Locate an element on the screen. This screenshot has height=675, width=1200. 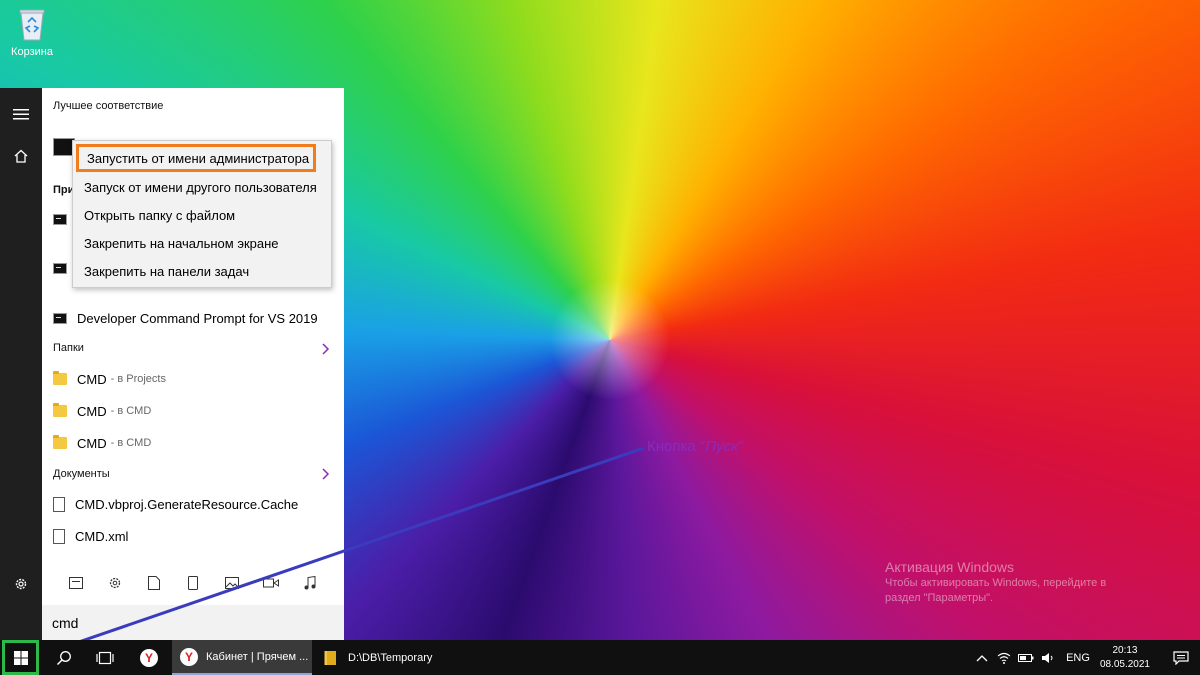
music-note-icon is located at coordinates (310, 583).